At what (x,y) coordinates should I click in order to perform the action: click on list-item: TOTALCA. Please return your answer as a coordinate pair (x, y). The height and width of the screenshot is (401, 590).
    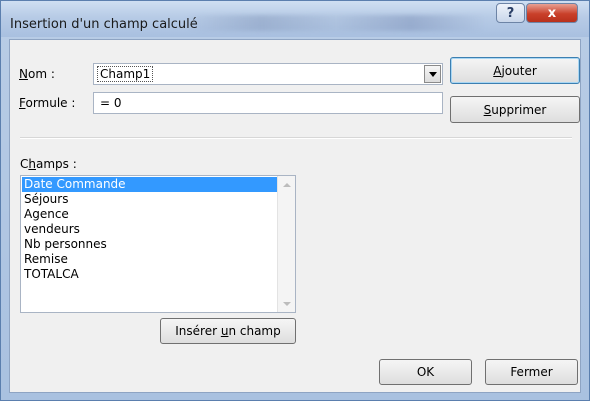
    Looking at the image, I should click on (150, 274).